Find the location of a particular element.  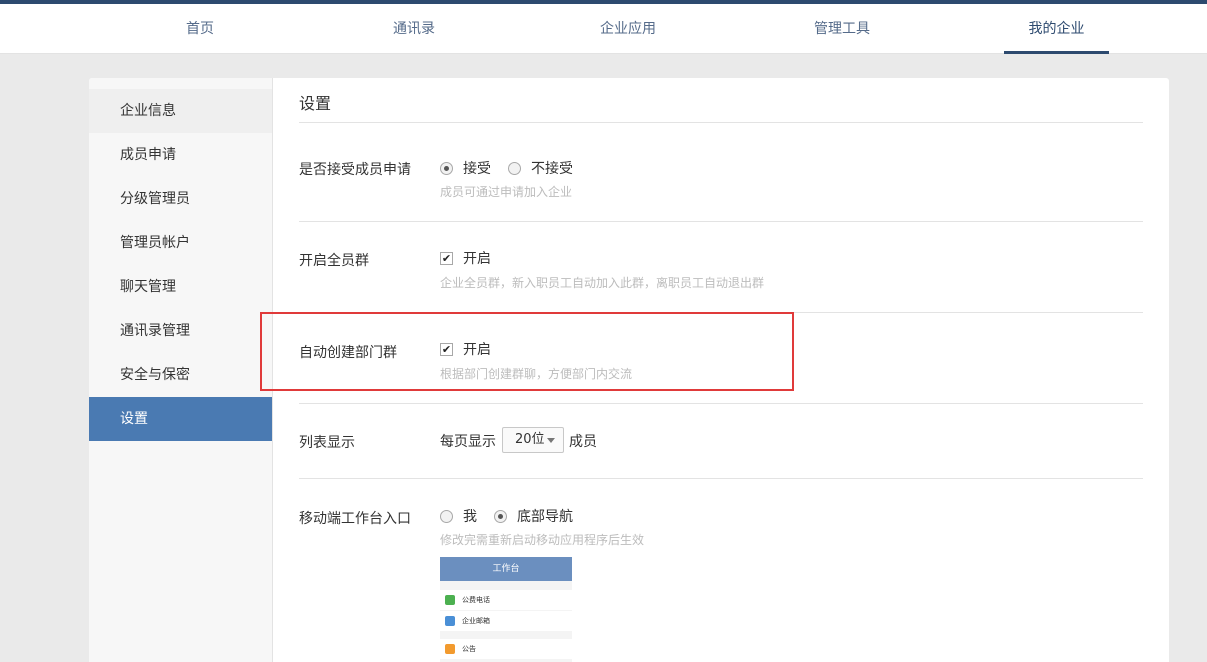

sidebar-item-enterprise-info: 企业信息 is located at coordinates (180, 111).